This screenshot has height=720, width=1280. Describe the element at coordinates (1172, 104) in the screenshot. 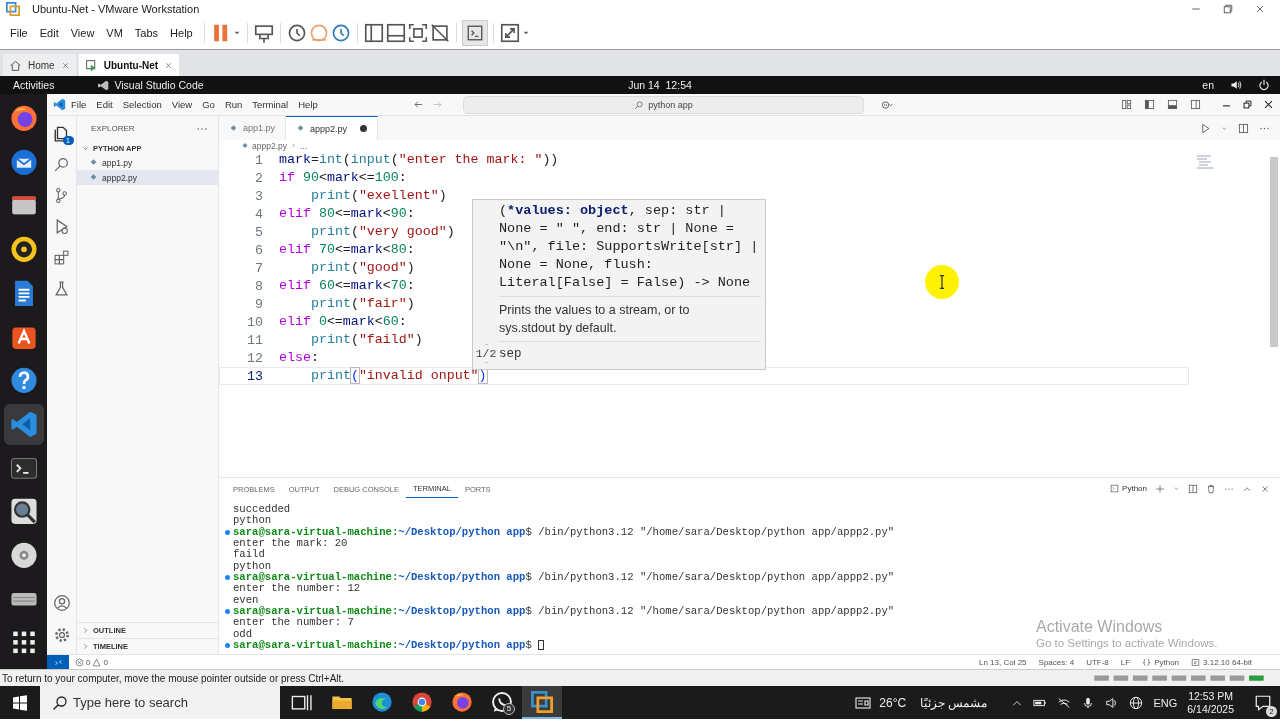

I see `toggle-panel-icon` at that location.